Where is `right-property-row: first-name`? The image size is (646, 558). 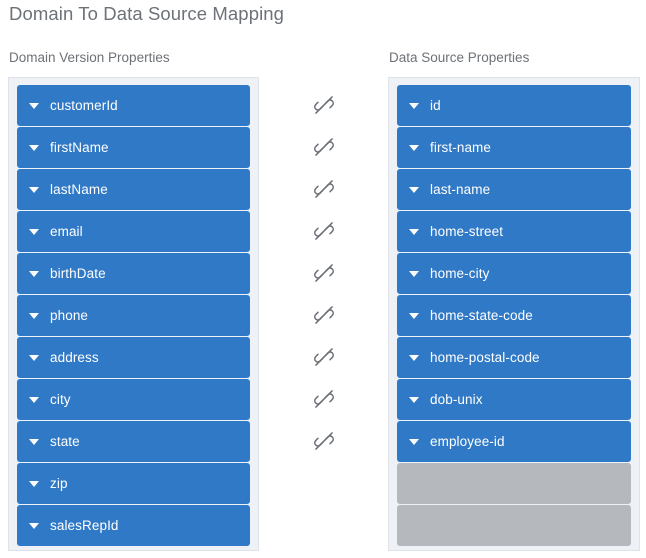
right-property-row: first-name is located at coordinates (514, 147).